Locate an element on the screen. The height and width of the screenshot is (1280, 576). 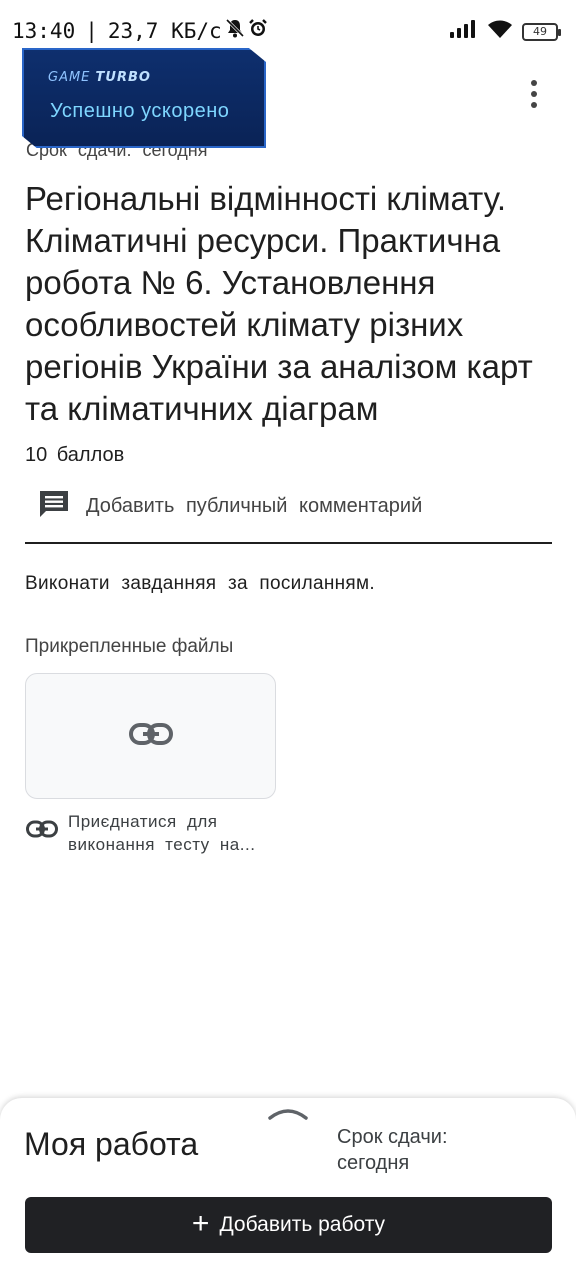
comment-icon is located at coordinates (54, 506).